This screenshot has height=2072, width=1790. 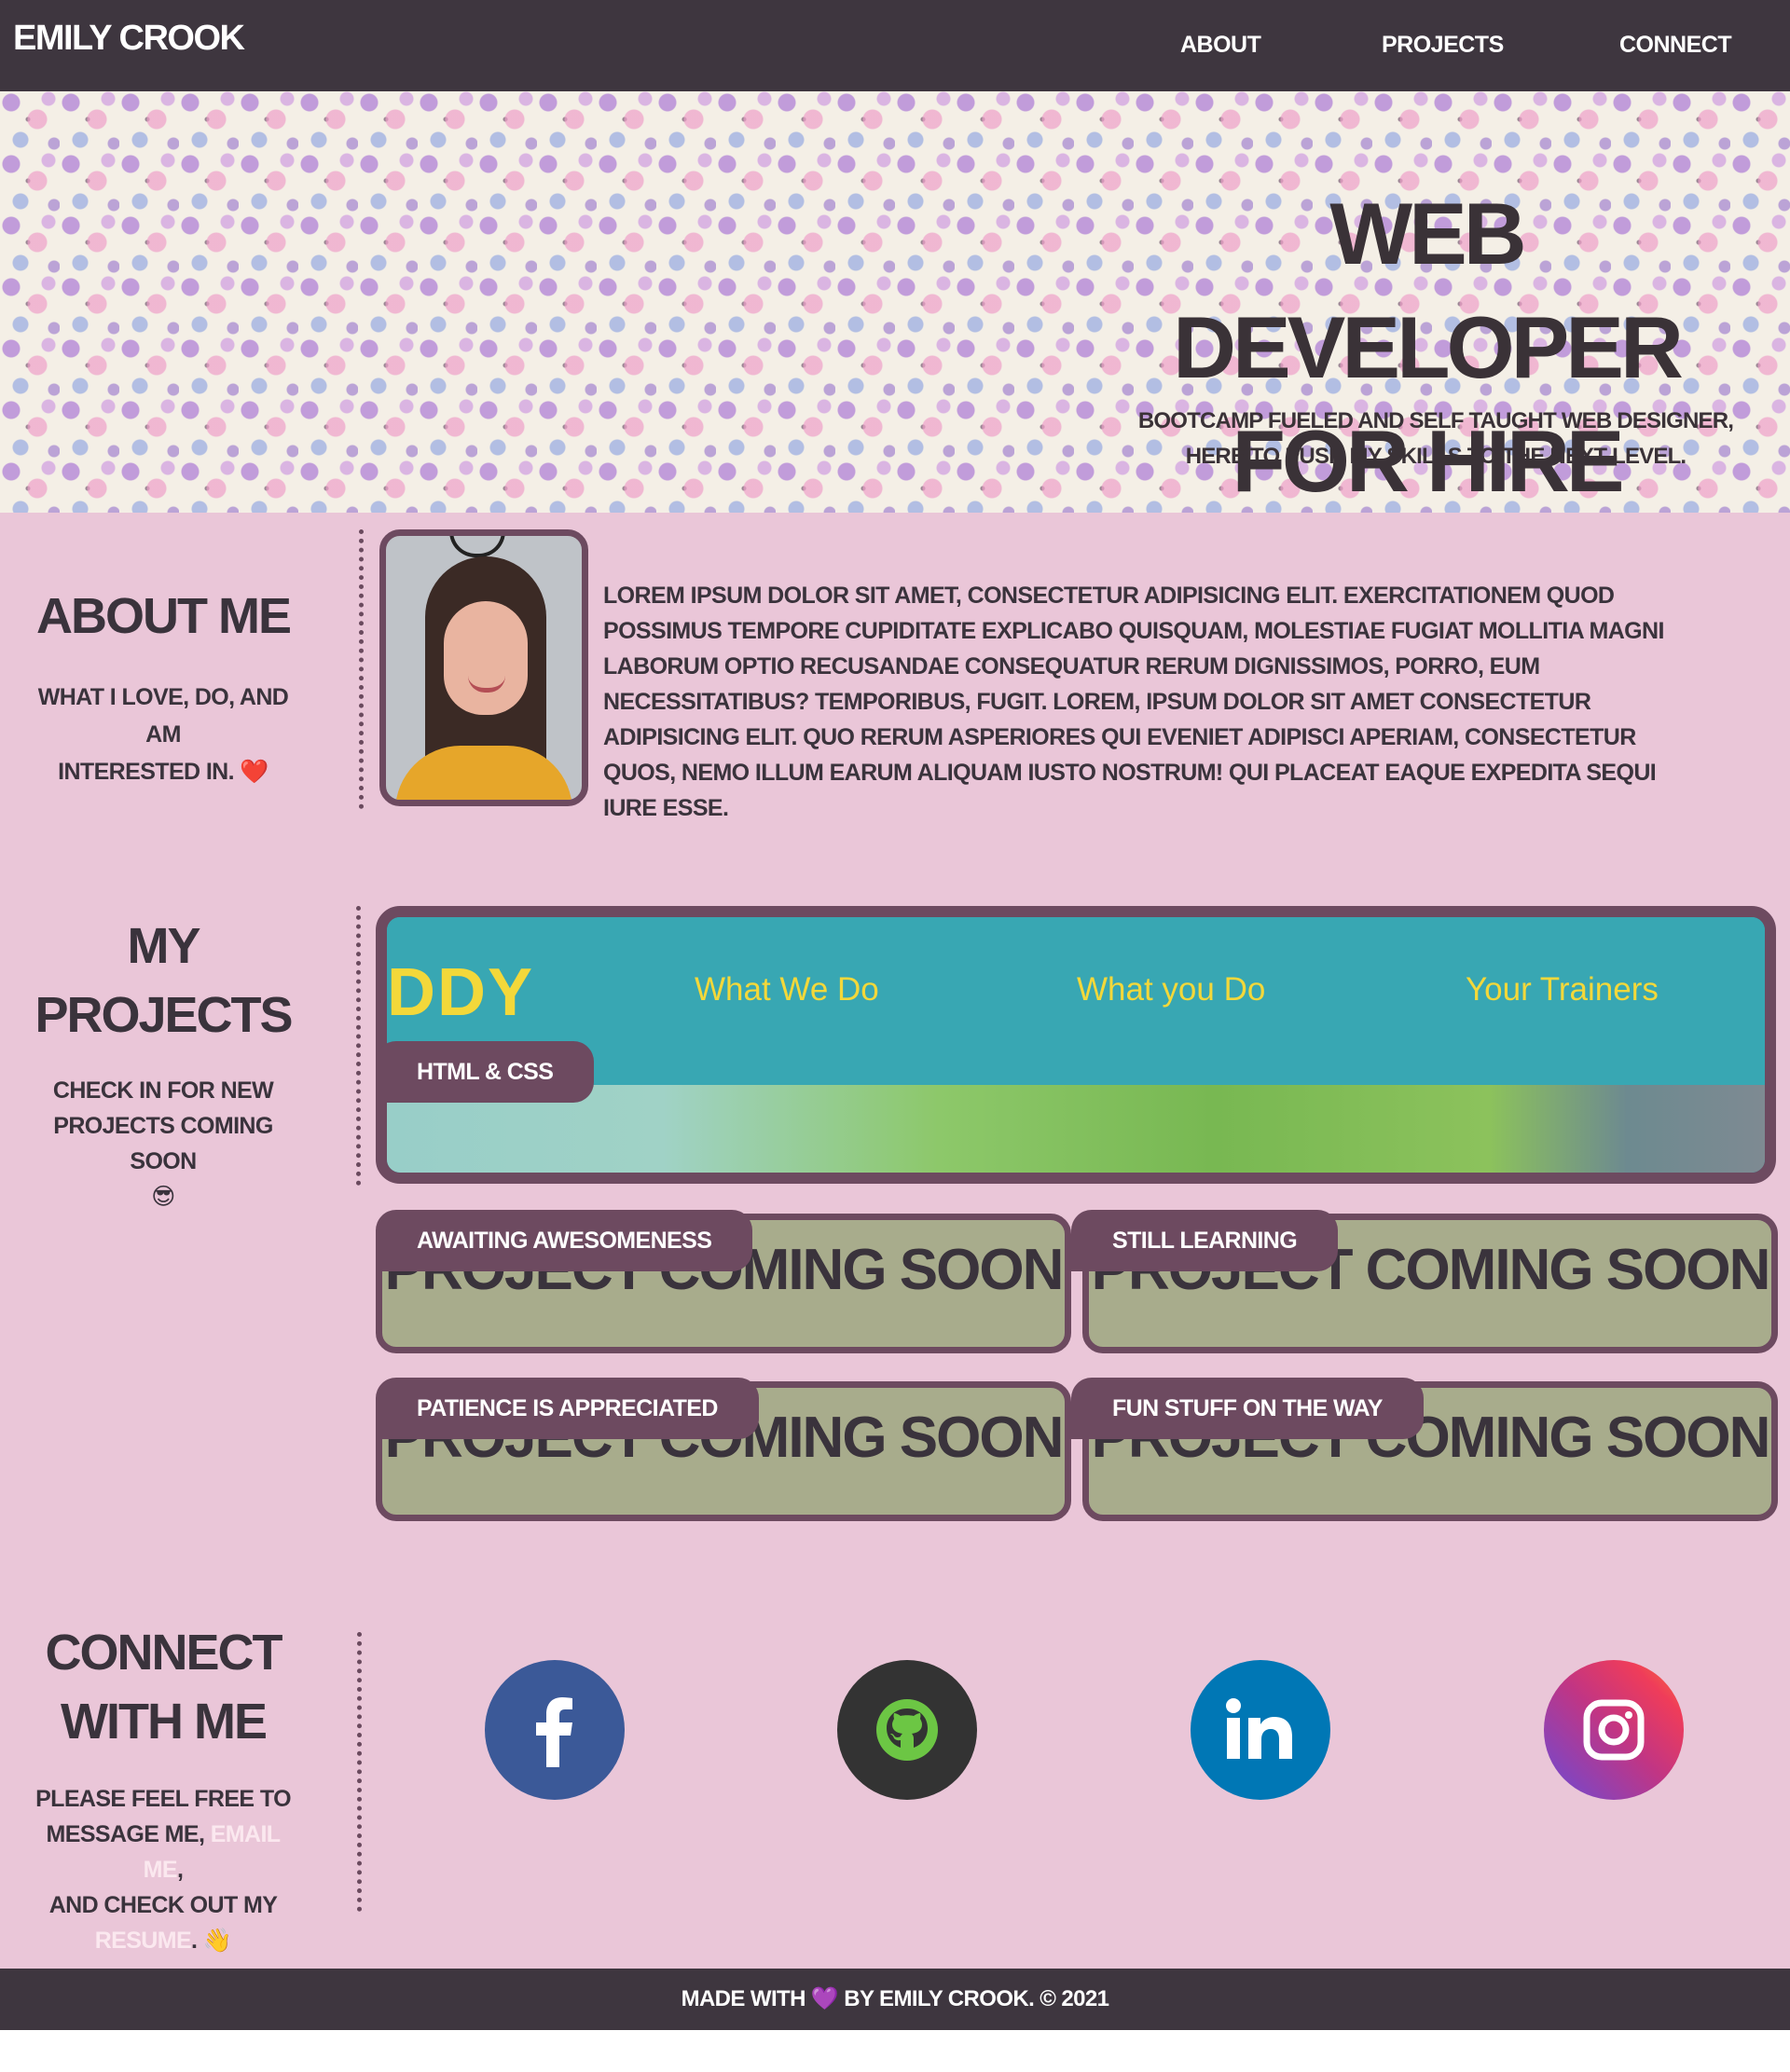 I want to click on featured-logo-text: DDY, so click(x=461, y=992).